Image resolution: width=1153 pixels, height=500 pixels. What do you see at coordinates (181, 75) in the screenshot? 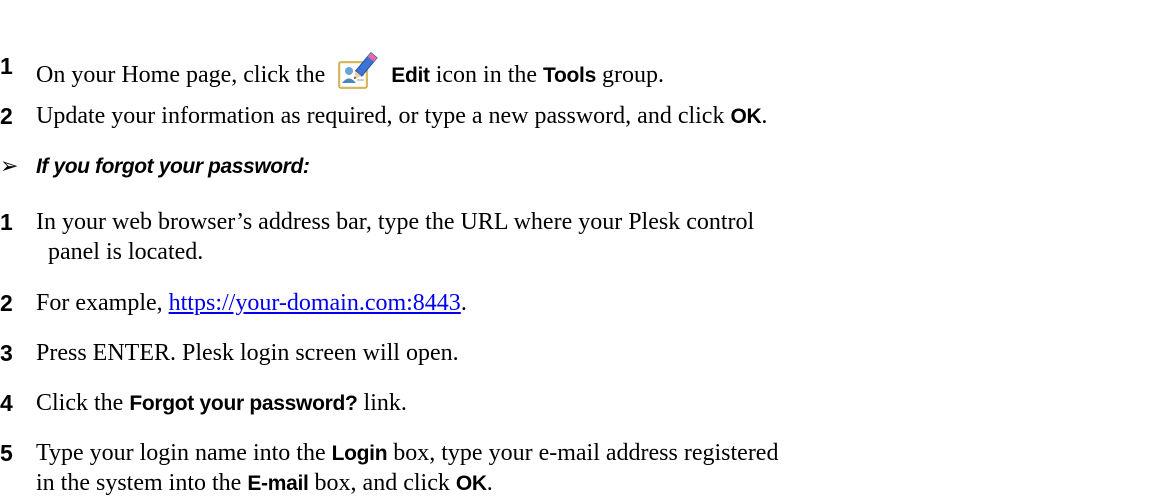
I see `step-text-part: On your Home page, click the` at bounding box center [181, 75].